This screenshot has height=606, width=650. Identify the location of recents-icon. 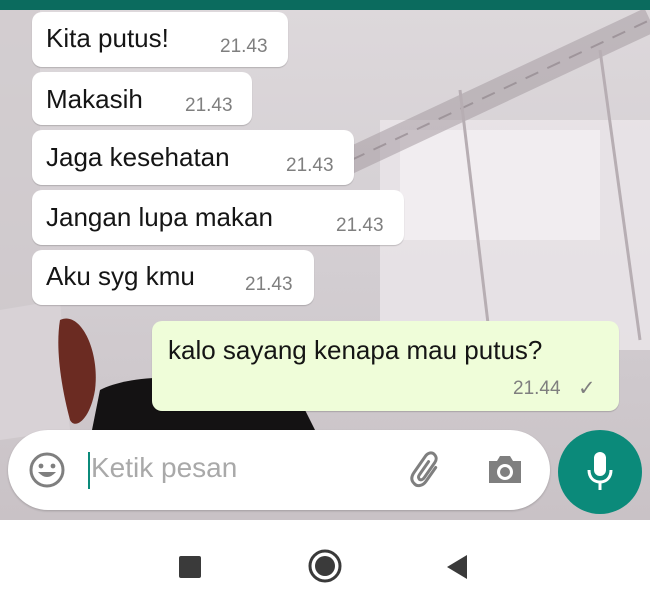
(190, 567).